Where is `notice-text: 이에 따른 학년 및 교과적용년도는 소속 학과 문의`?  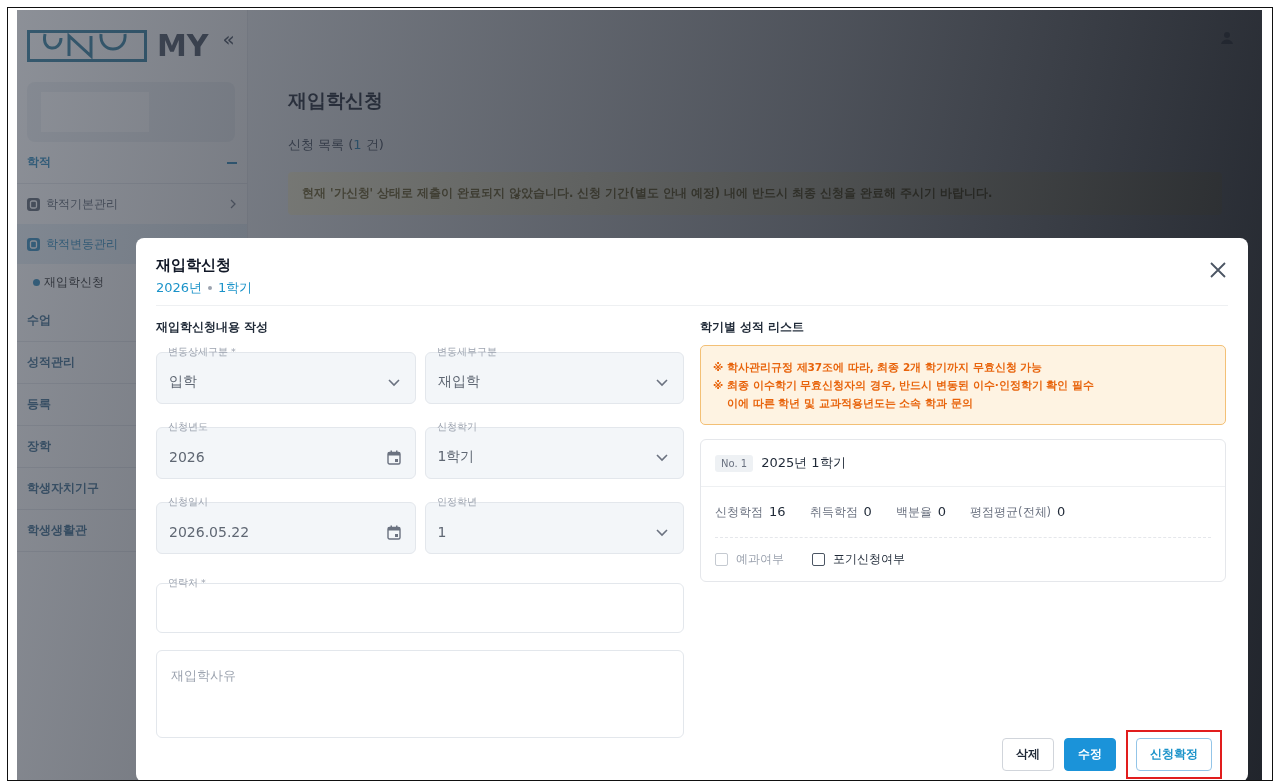
notice-text: 이에 따른 학년 및 교과적용년도는 소속 학과 문의 is located at coordinates (850, 403).